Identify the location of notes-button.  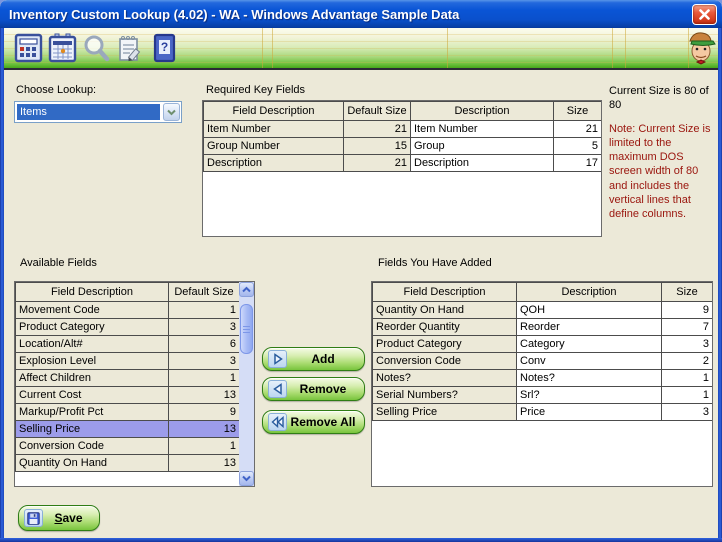
(130, 48).